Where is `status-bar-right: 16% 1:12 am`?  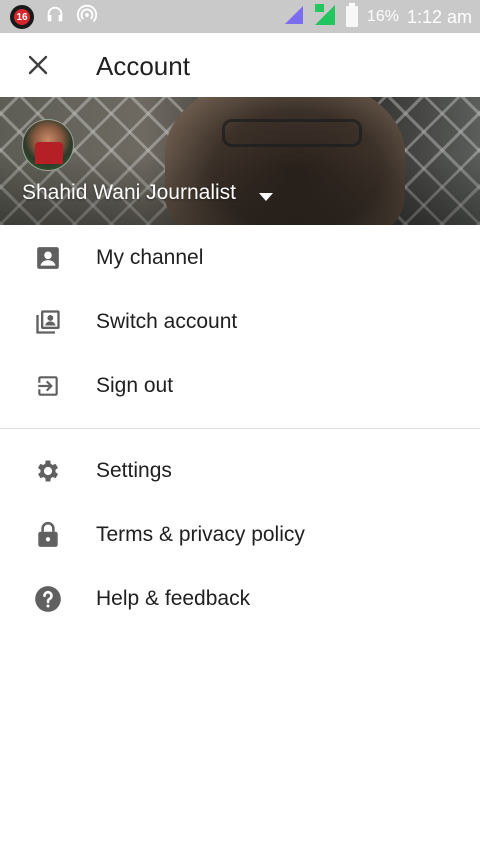
status-bar-right: 16% 1:12 am is located at coordinates (377, 17).